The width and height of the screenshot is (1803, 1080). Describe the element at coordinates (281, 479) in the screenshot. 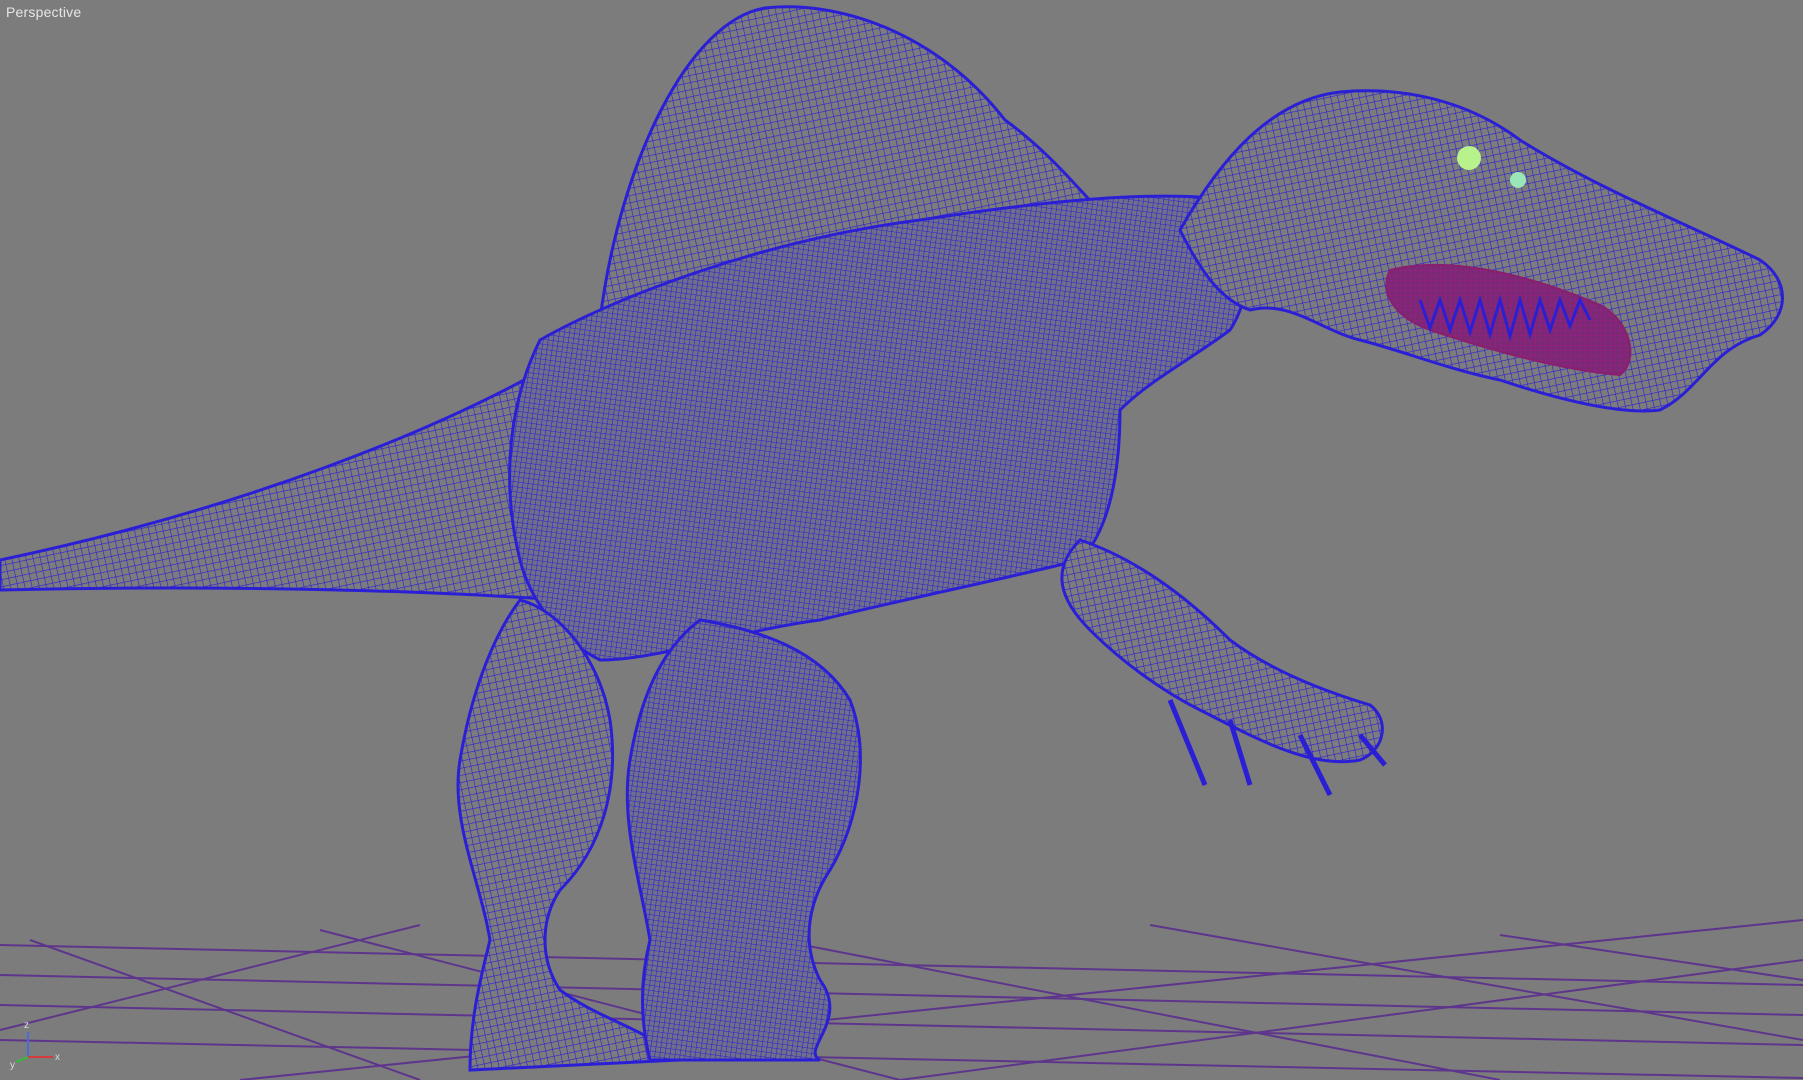

I see `tail` at that location.